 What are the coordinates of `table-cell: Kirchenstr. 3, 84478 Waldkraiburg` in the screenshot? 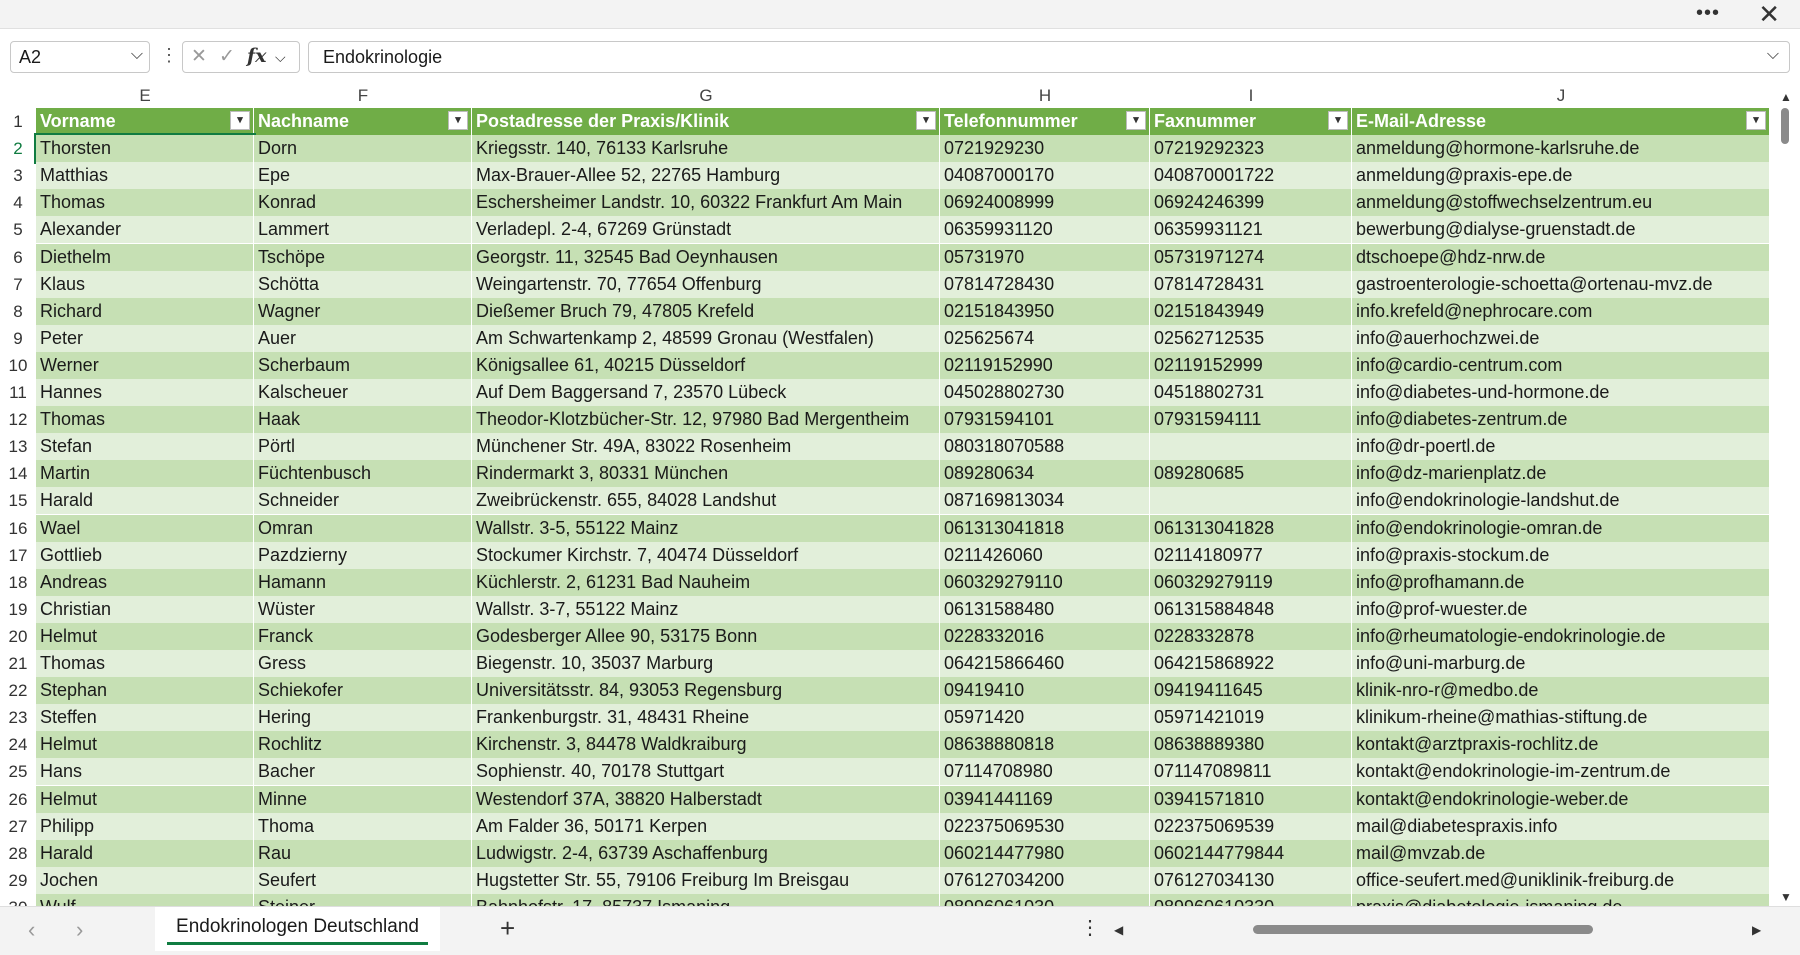 It's located at (706, 745).